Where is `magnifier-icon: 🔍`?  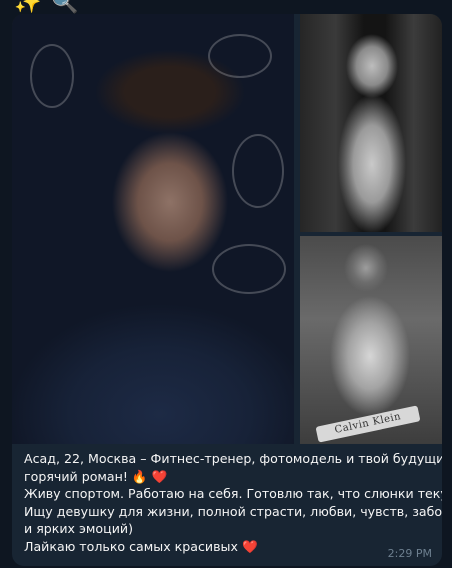 magnifier-icon: 🔍 is located at coordinates (65, 7).